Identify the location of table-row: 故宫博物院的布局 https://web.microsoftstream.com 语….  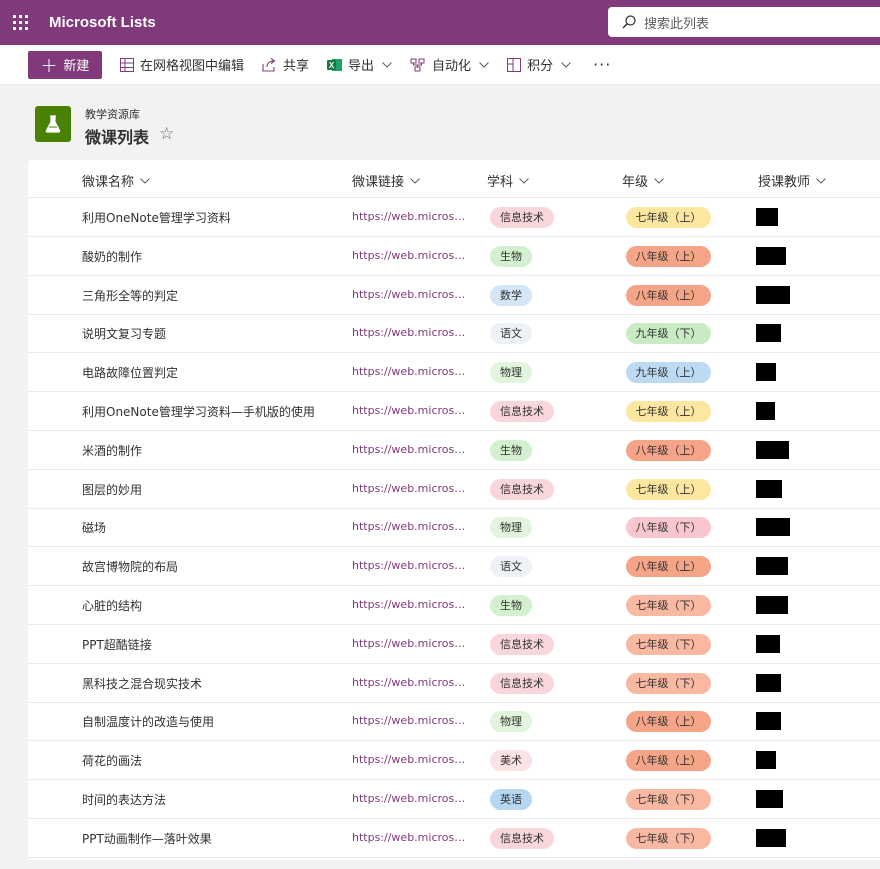
(454, 567).